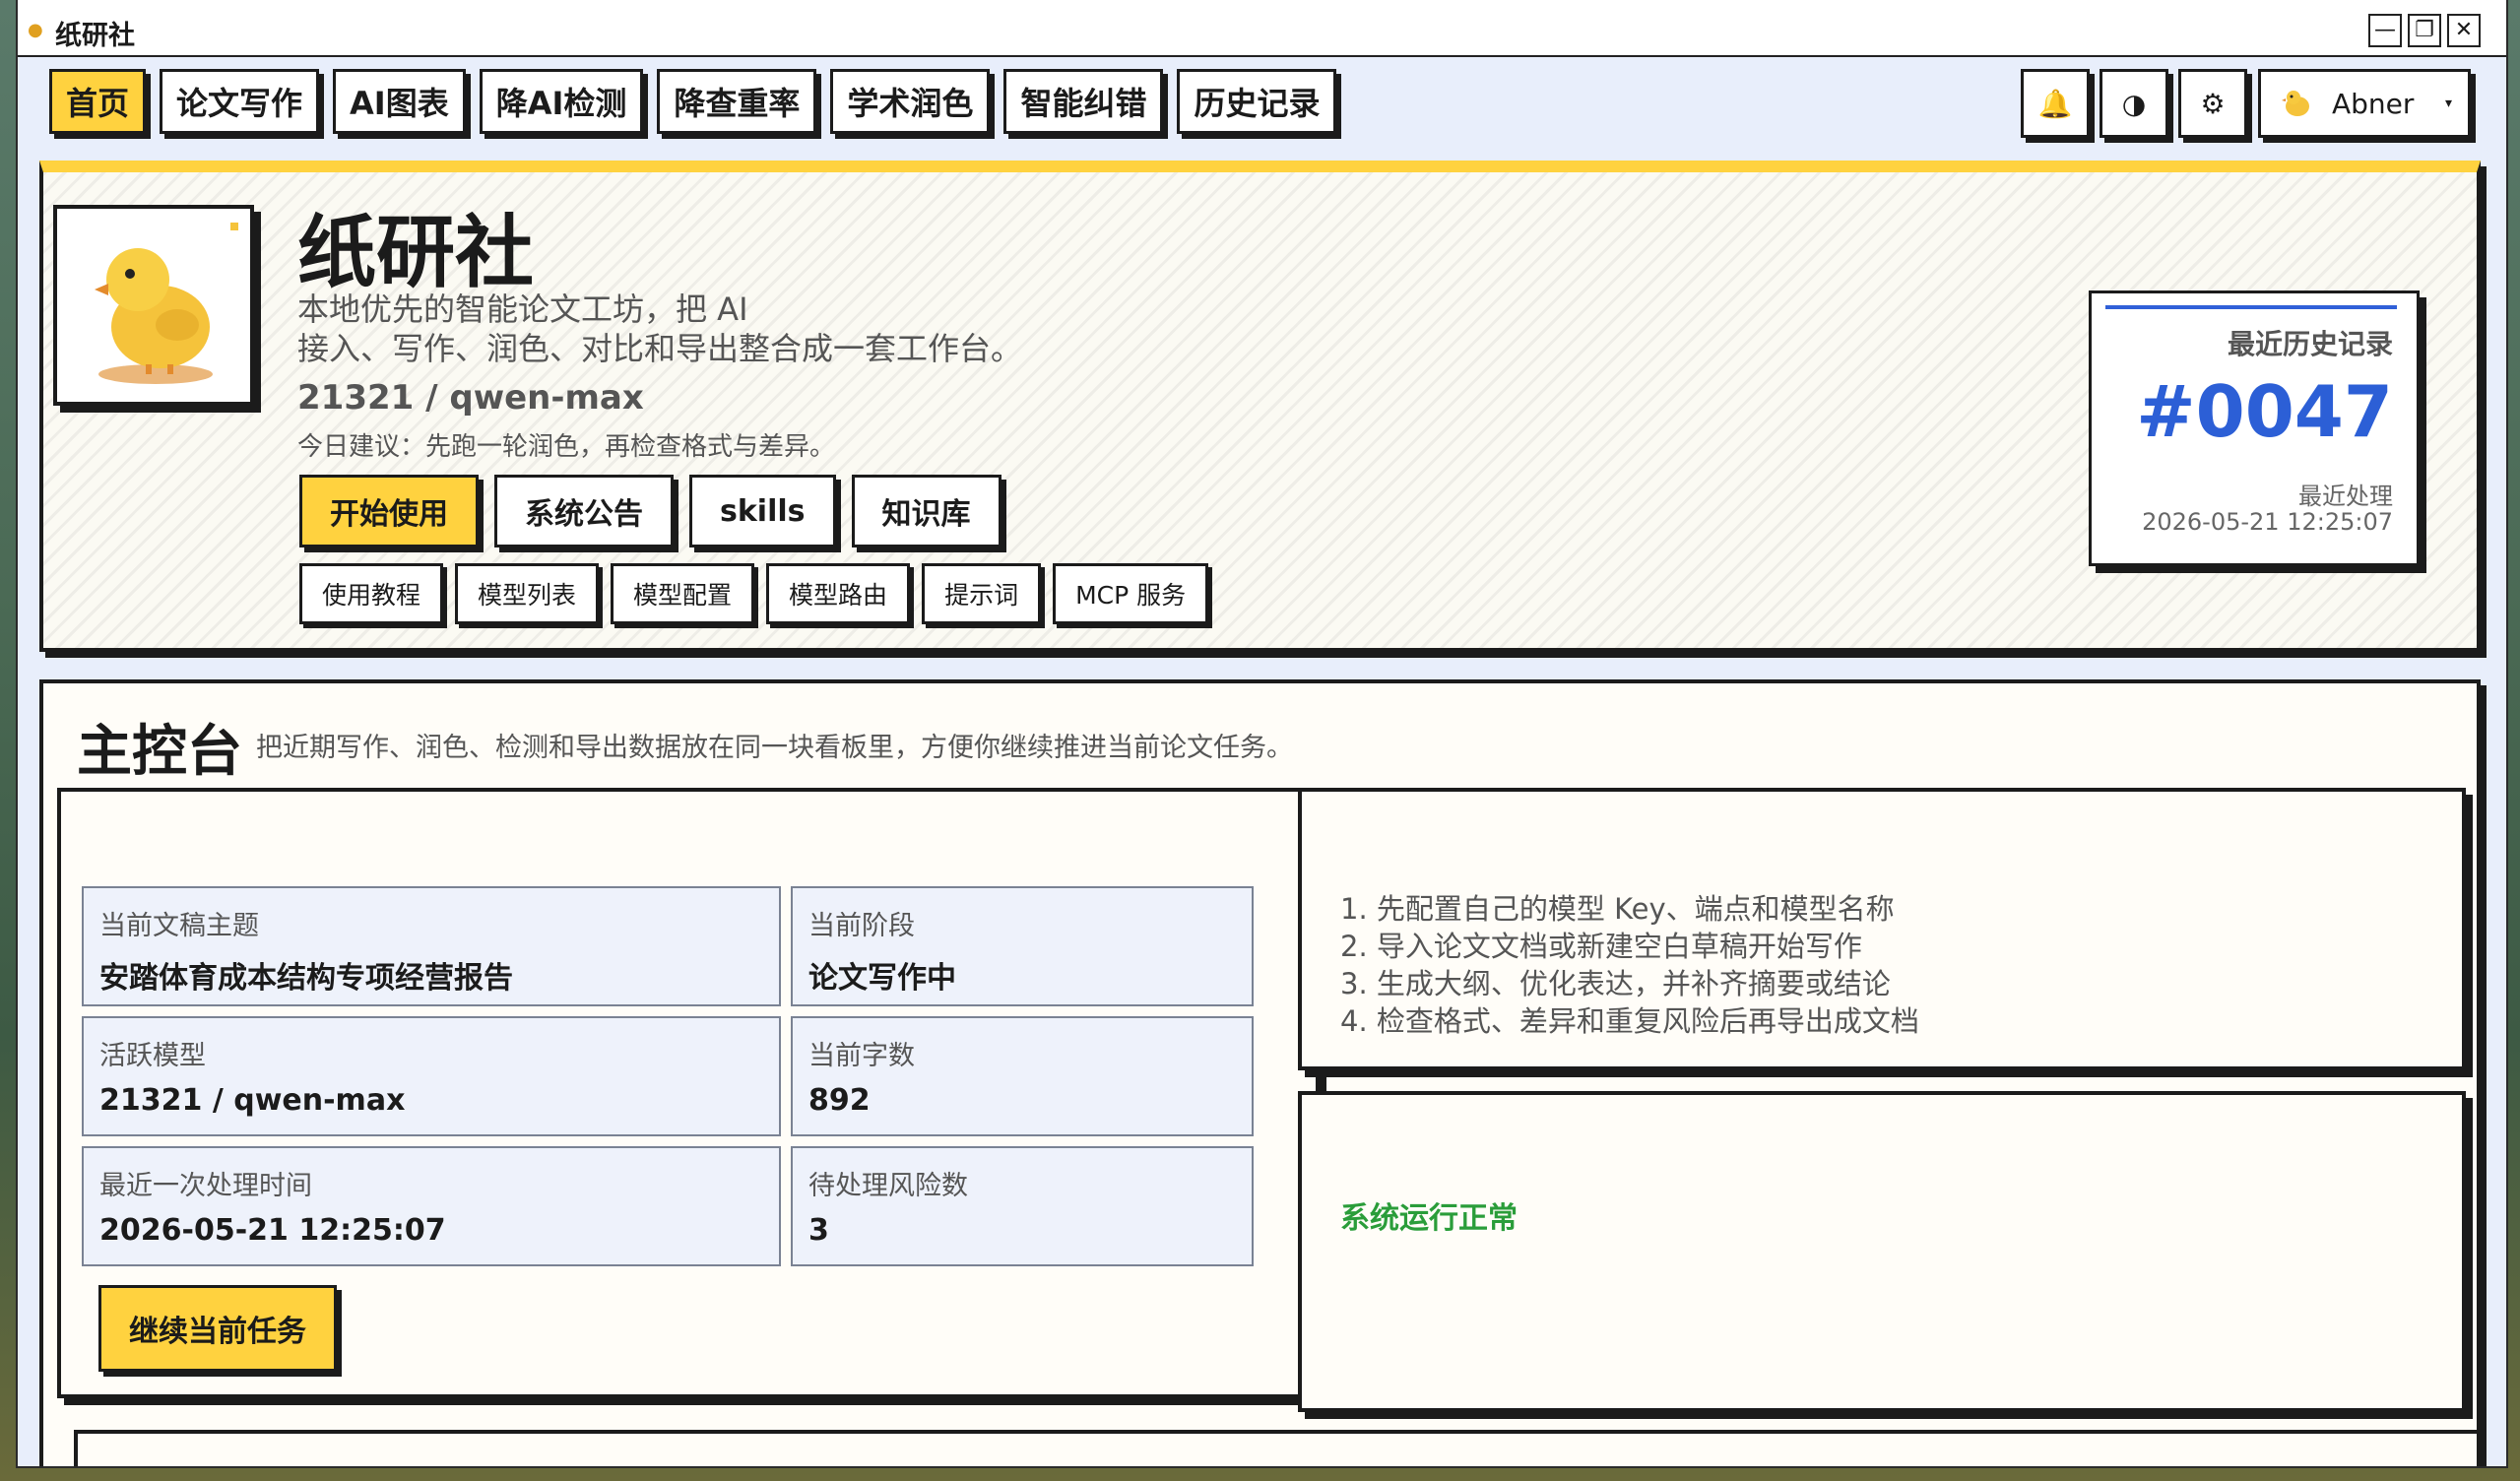 The height and width of the screenshot is (1481, 2520). Describe the element at coordinates (159, 752) in the screenshot. I see `console-title: 主控台` at that location.